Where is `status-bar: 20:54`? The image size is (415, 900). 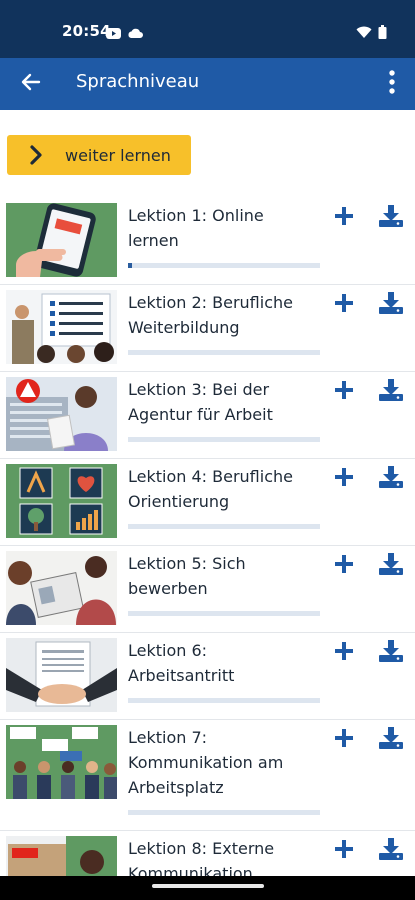 status-bar: 20:54 is located at coordinates (207, 29).